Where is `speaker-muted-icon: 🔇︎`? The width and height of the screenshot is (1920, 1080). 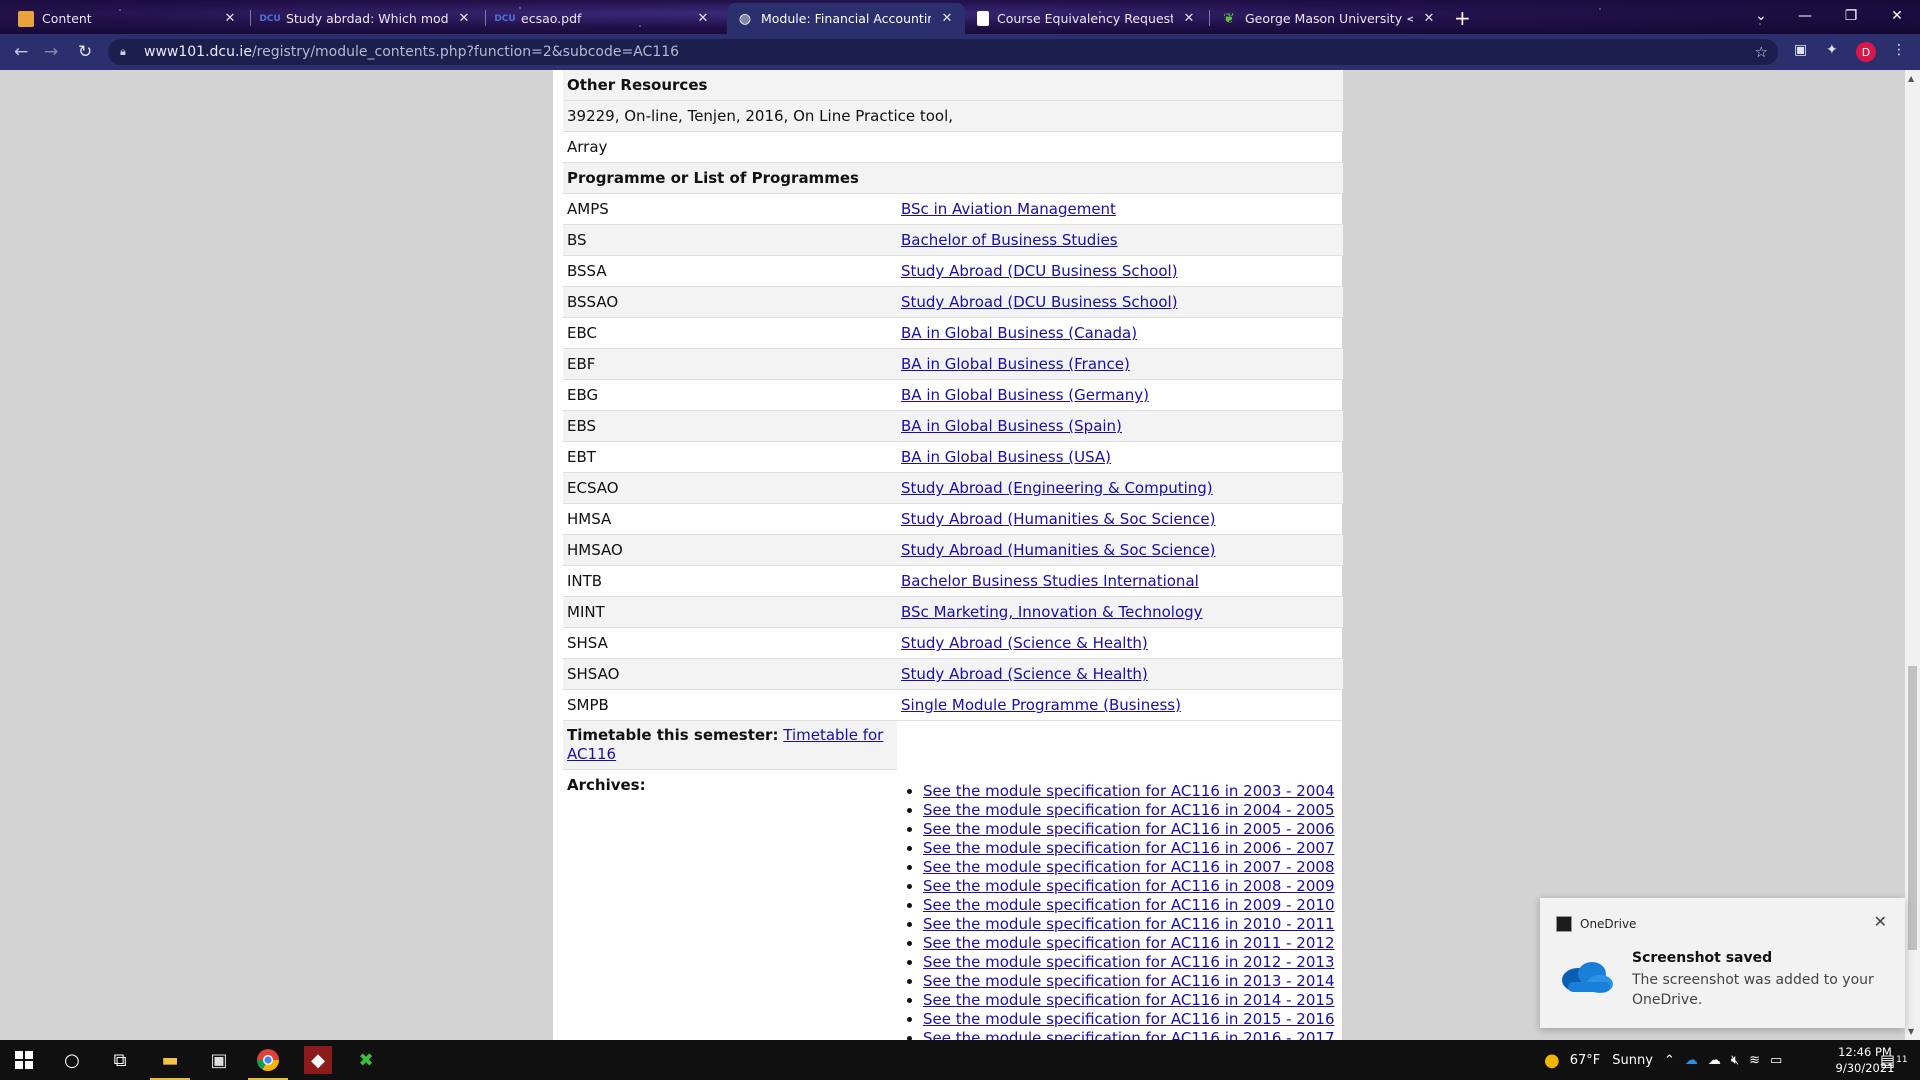 speaker-muted-icon: 🔇︎ is located at coordinates (1735, 1060).